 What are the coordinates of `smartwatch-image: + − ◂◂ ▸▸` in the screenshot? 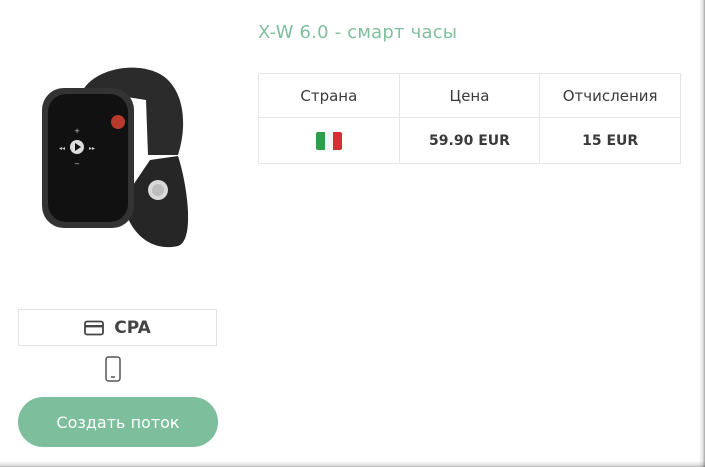 It's located at (115, 157).